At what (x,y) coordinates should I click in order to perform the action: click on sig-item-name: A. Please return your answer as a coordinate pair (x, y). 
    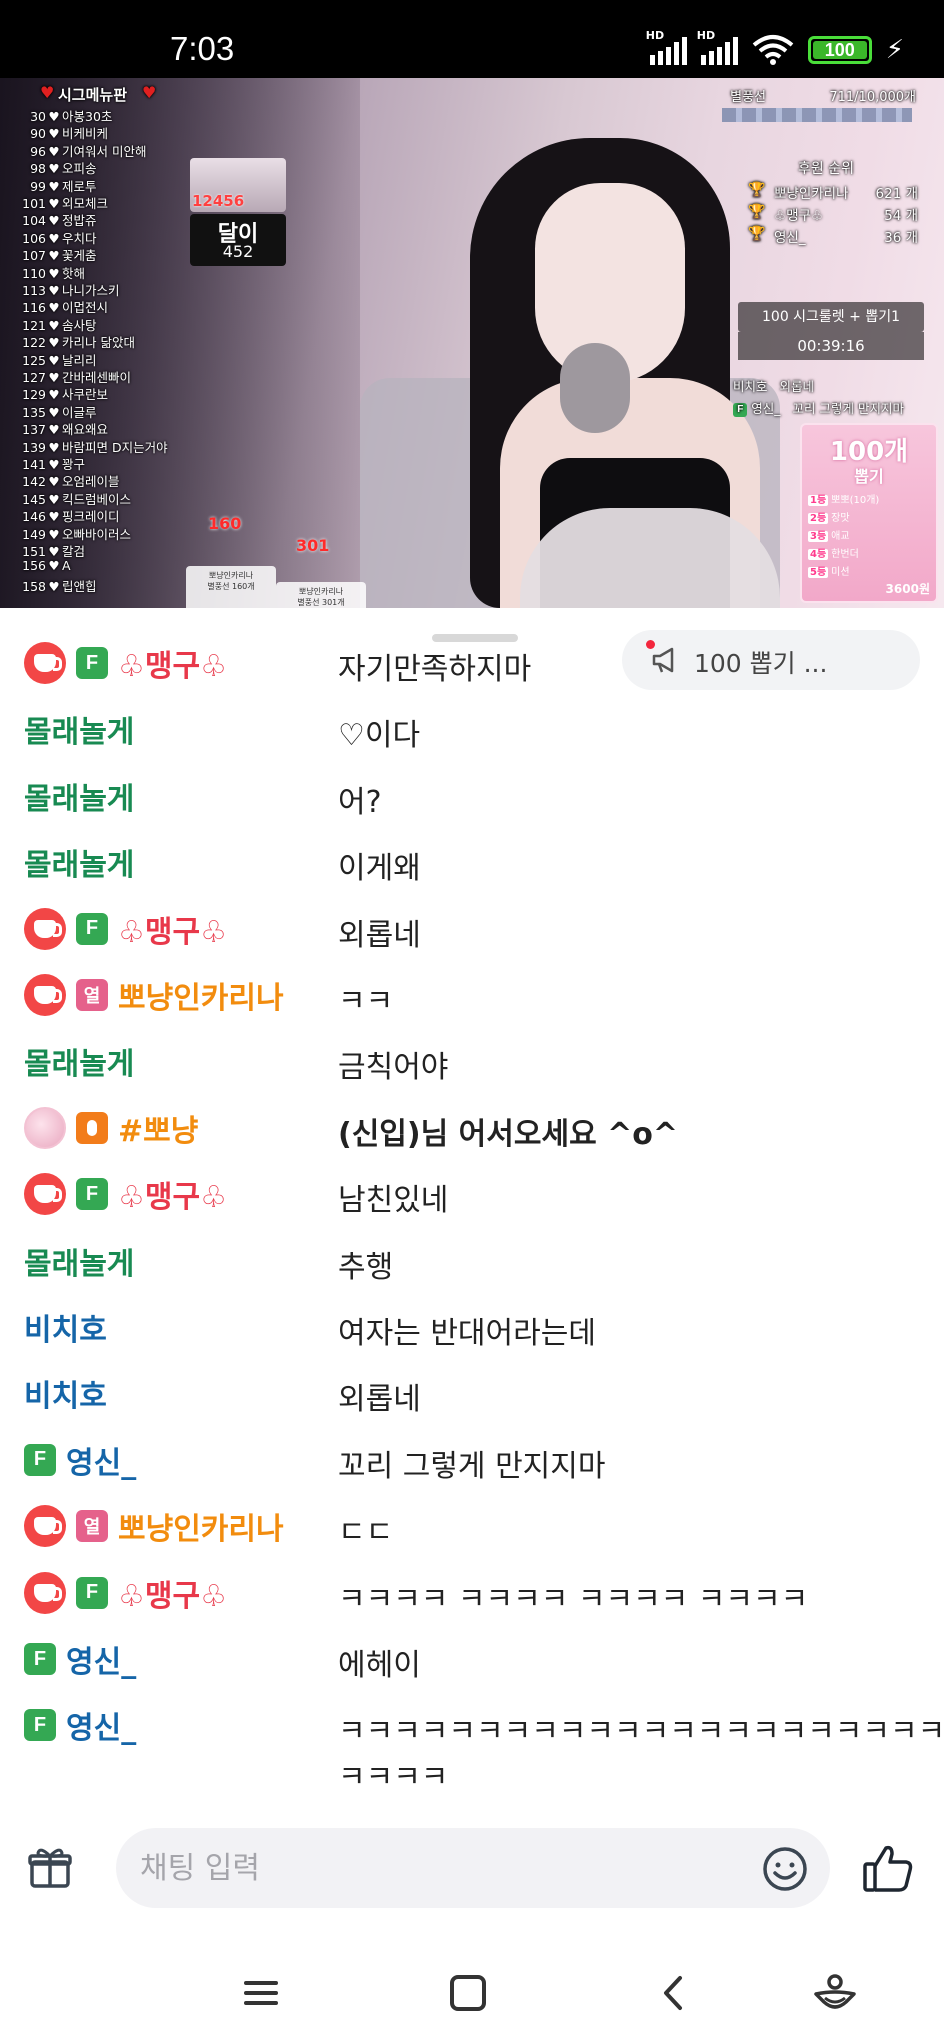
    Looking at the image, I should click on (66, 566).